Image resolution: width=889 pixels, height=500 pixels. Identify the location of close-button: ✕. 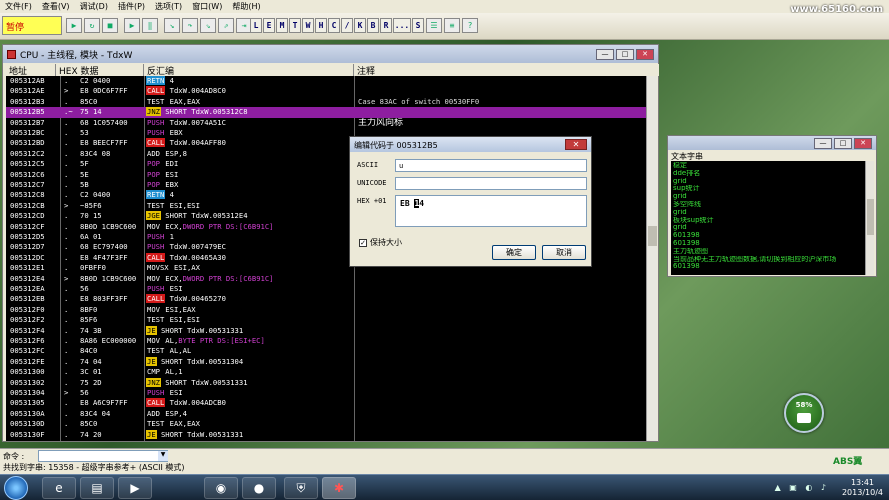
(645, 54).